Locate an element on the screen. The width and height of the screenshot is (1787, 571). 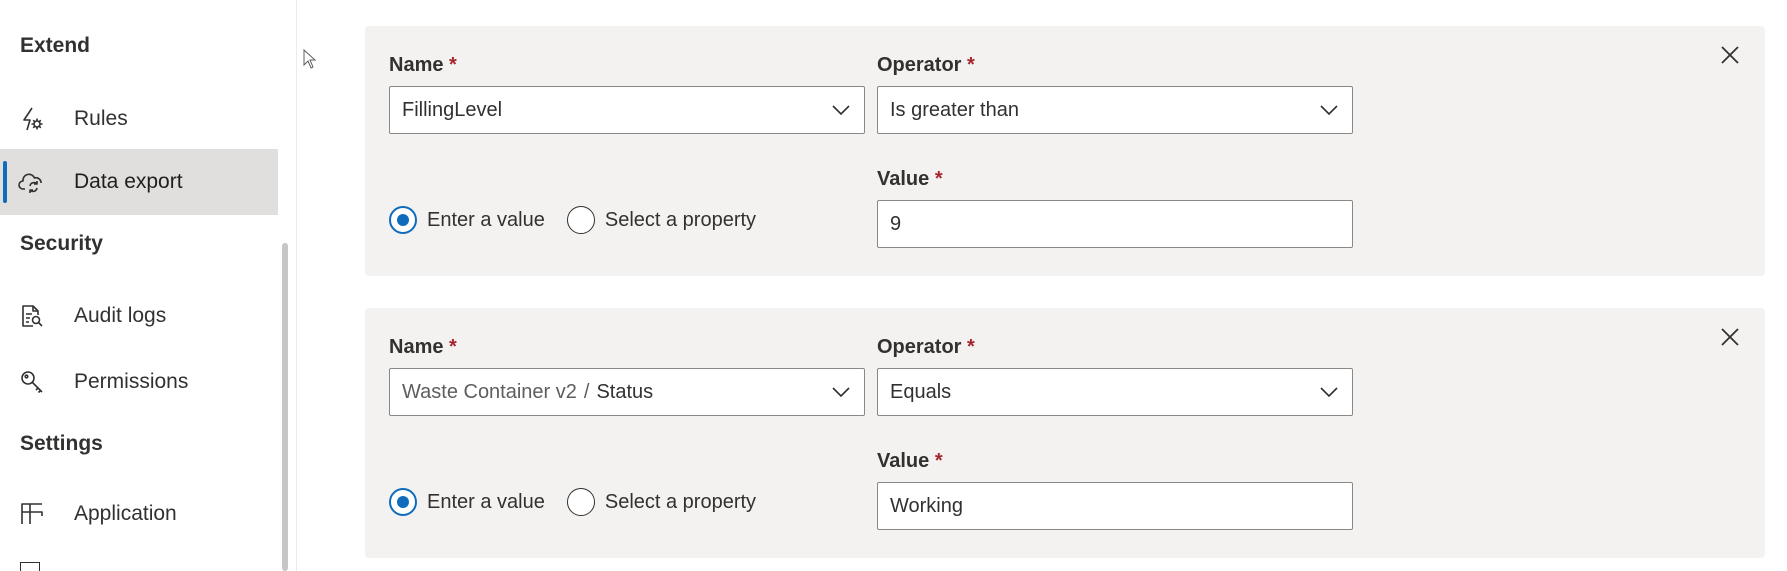
mouse-cursor-icon is located at coordinates (310, 59).